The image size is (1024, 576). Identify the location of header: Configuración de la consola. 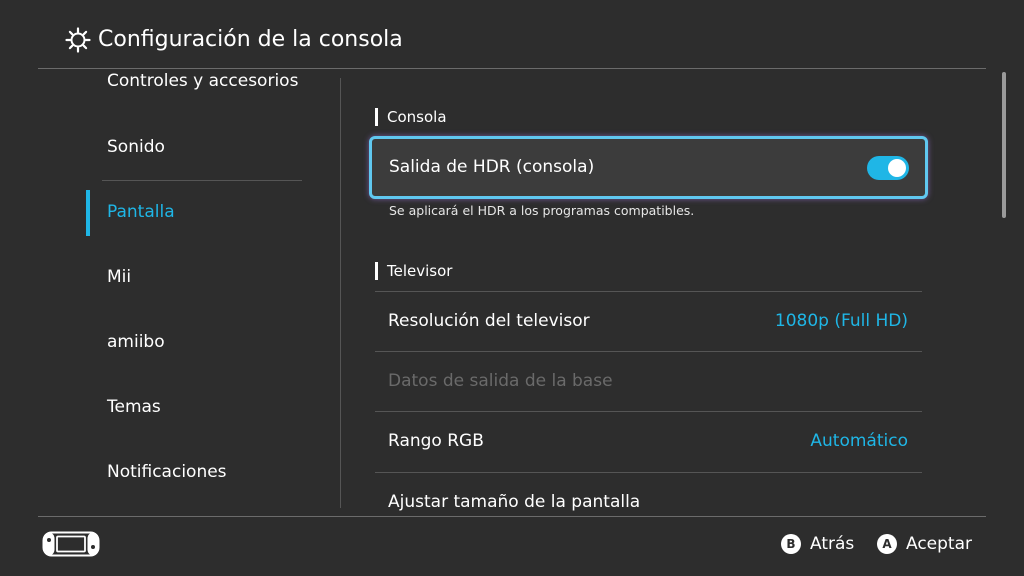
(512, 34).